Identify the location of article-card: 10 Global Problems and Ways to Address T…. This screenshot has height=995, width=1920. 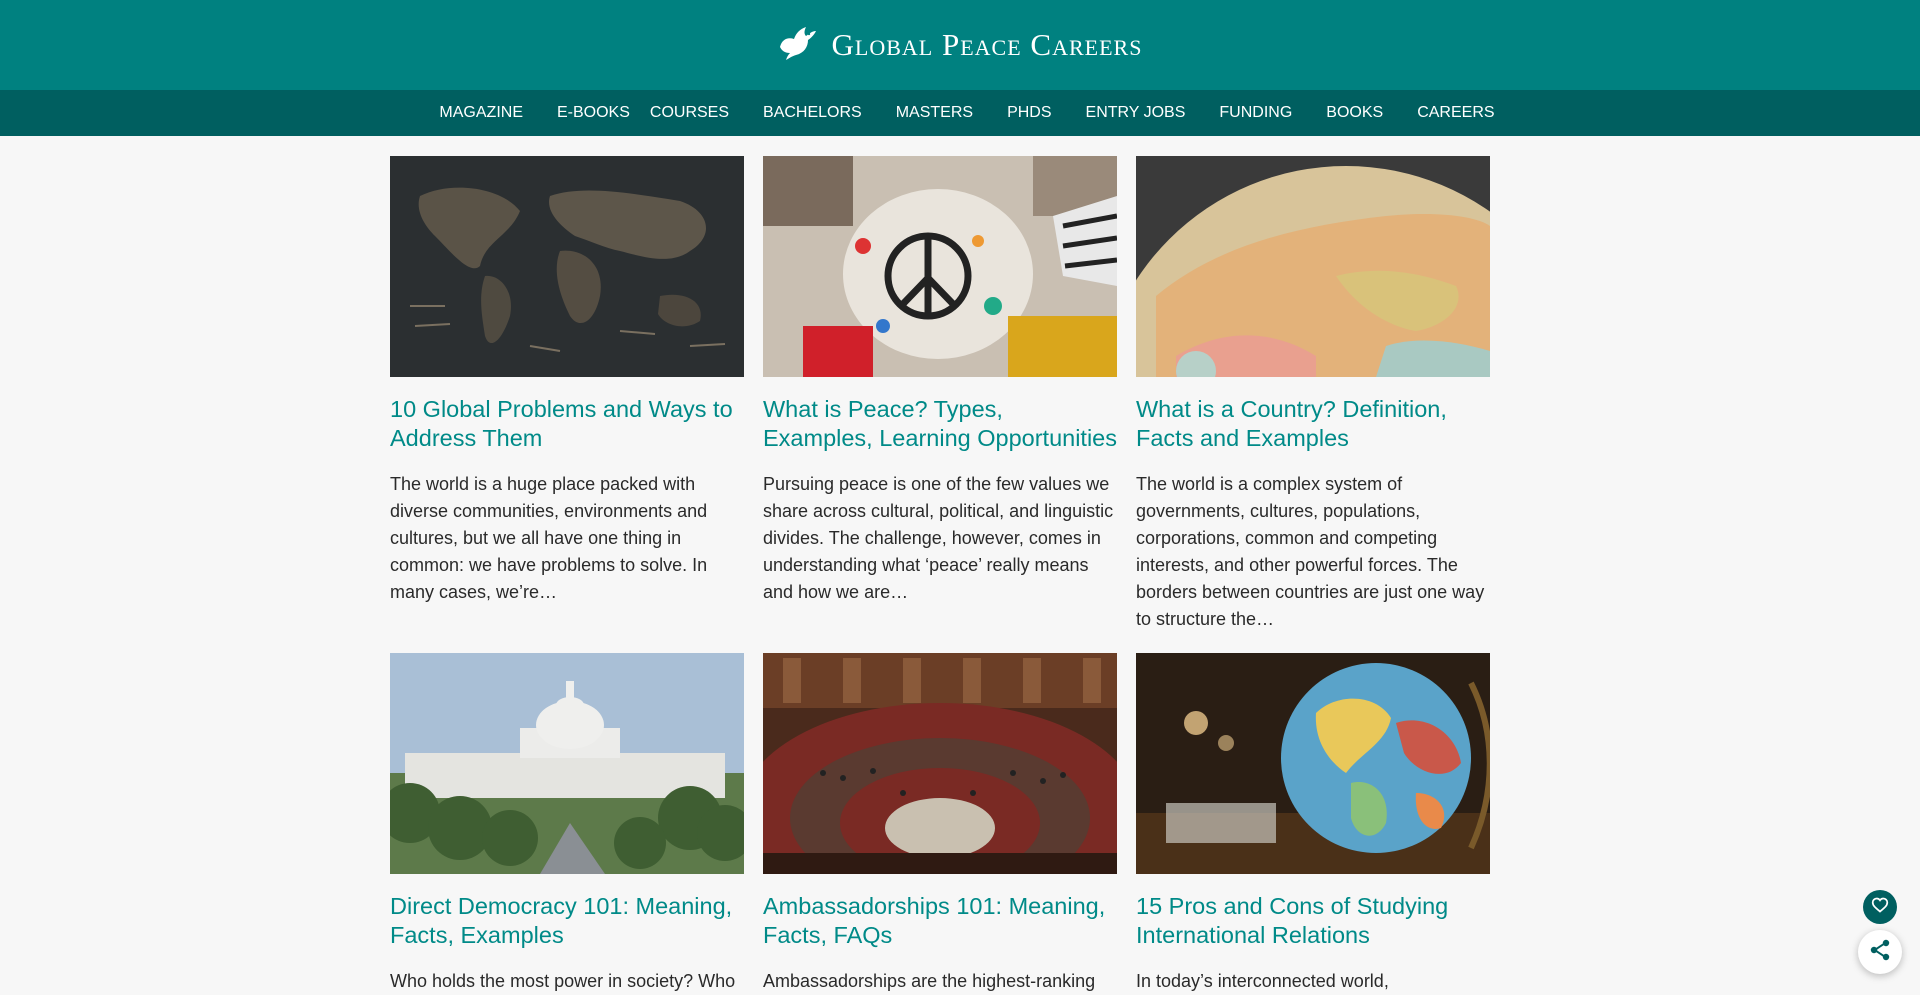
(567, 394).